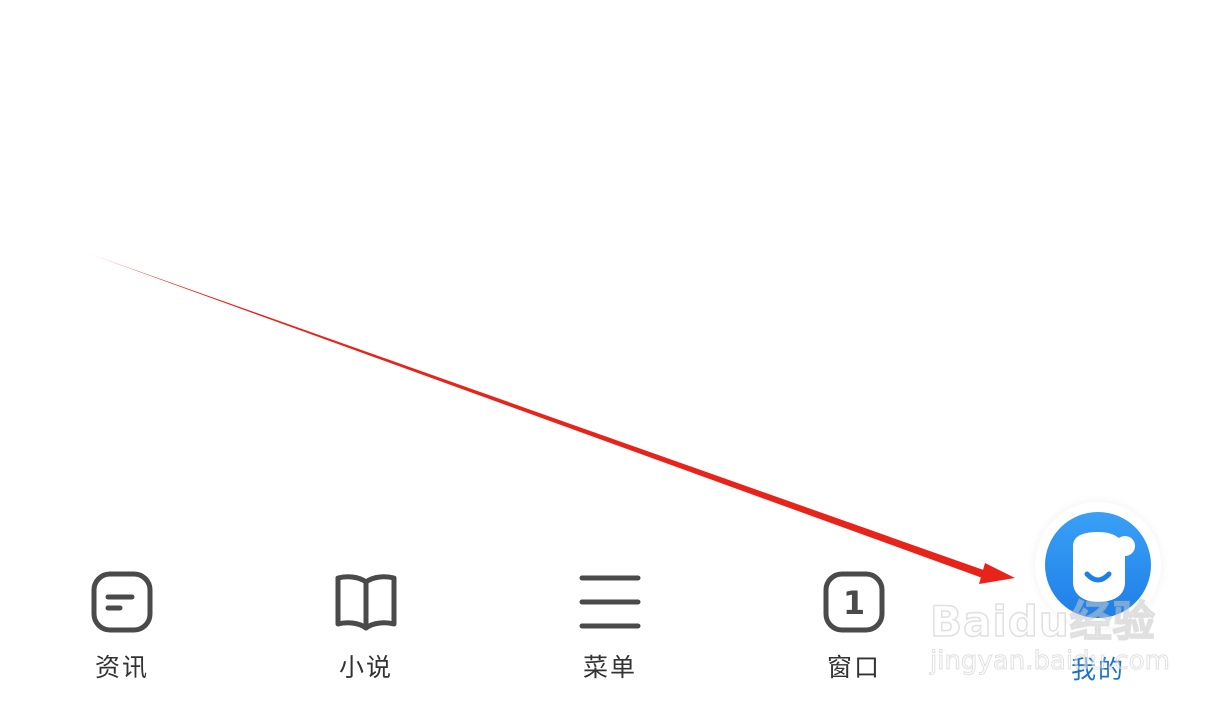 This screenshot has width=1215, height=706. I want to click on news-icon, so click(122, 602).